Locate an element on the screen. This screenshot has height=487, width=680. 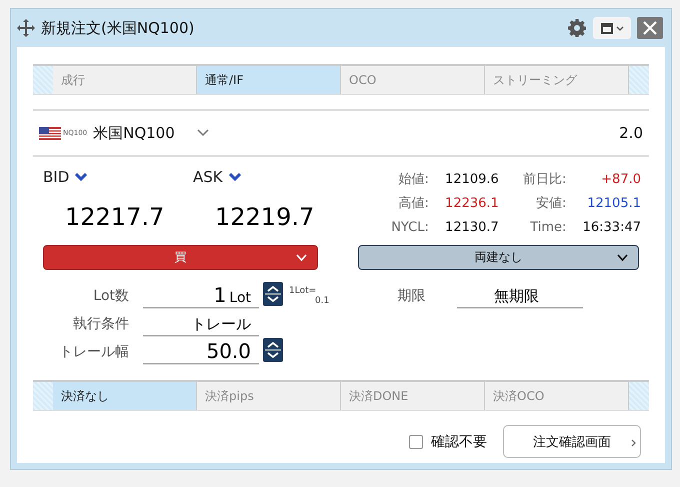
lot-note-value: 0.1 is located at coordinates (322, 301).